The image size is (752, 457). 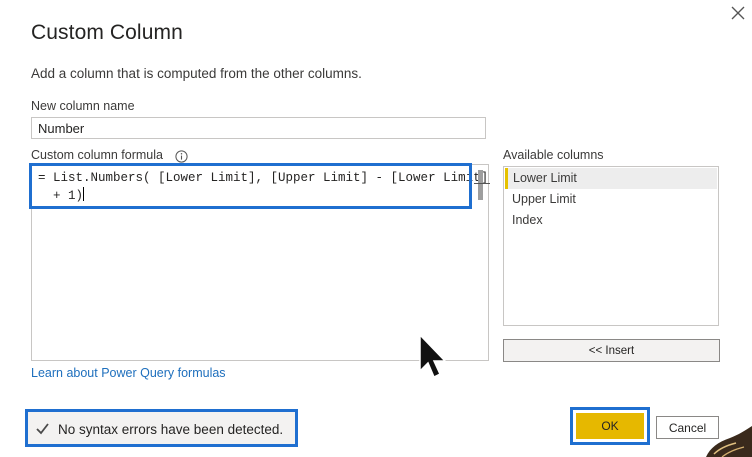 What do you see at coordinates (611, 178) in the screenshot?
I see `available-column-lower-limit: Lower Limit` at bounding box center [611, 178].